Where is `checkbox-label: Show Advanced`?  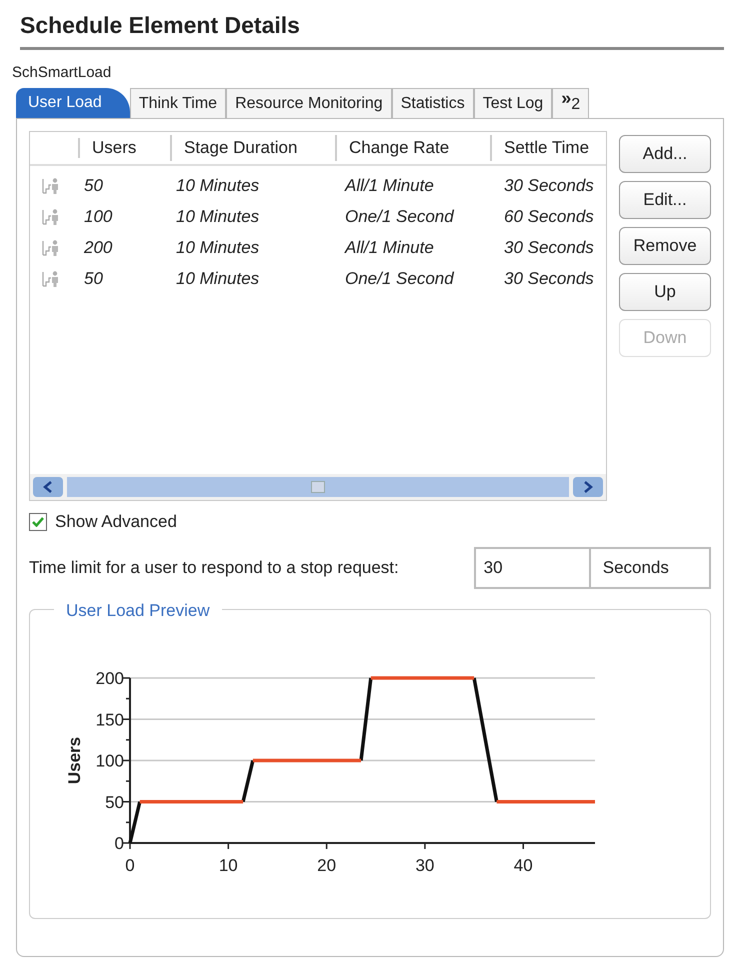 checkbox-label: Show Advanced is located at coordinates (116, 522).